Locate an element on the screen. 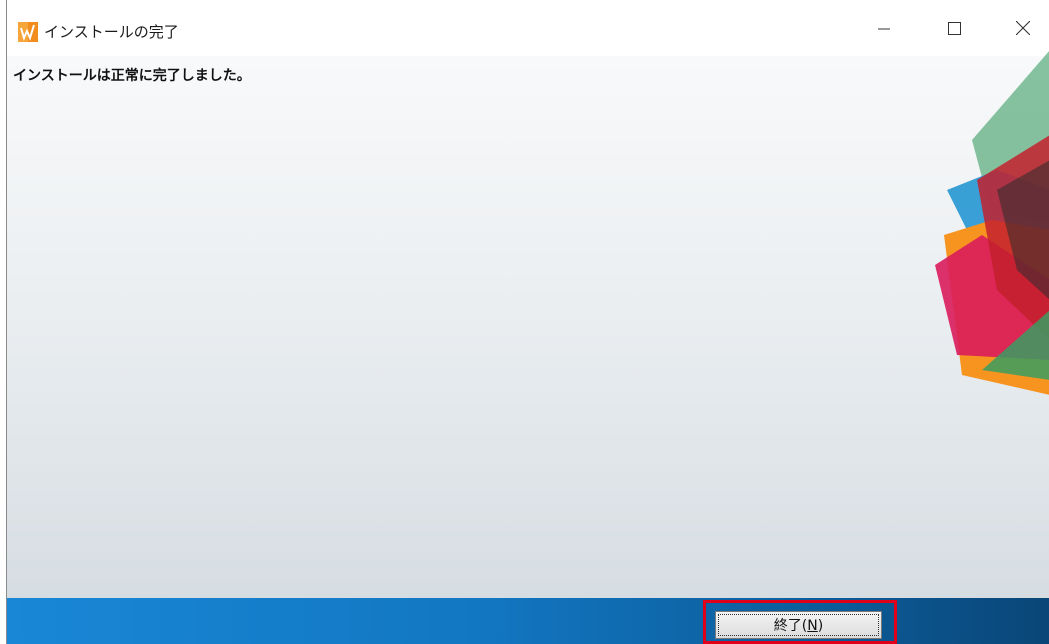 The image size is (1049, 644). completion-message: インストールは正常に完了しました。 is located at coordinates (132, 76).